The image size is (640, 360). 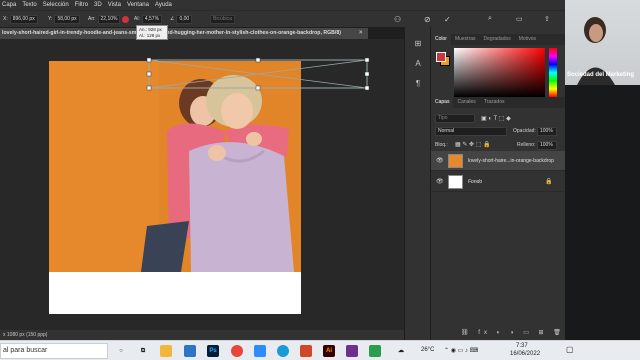 I want to click on tab-muestras: Muestras, so click(x=465, y=39).